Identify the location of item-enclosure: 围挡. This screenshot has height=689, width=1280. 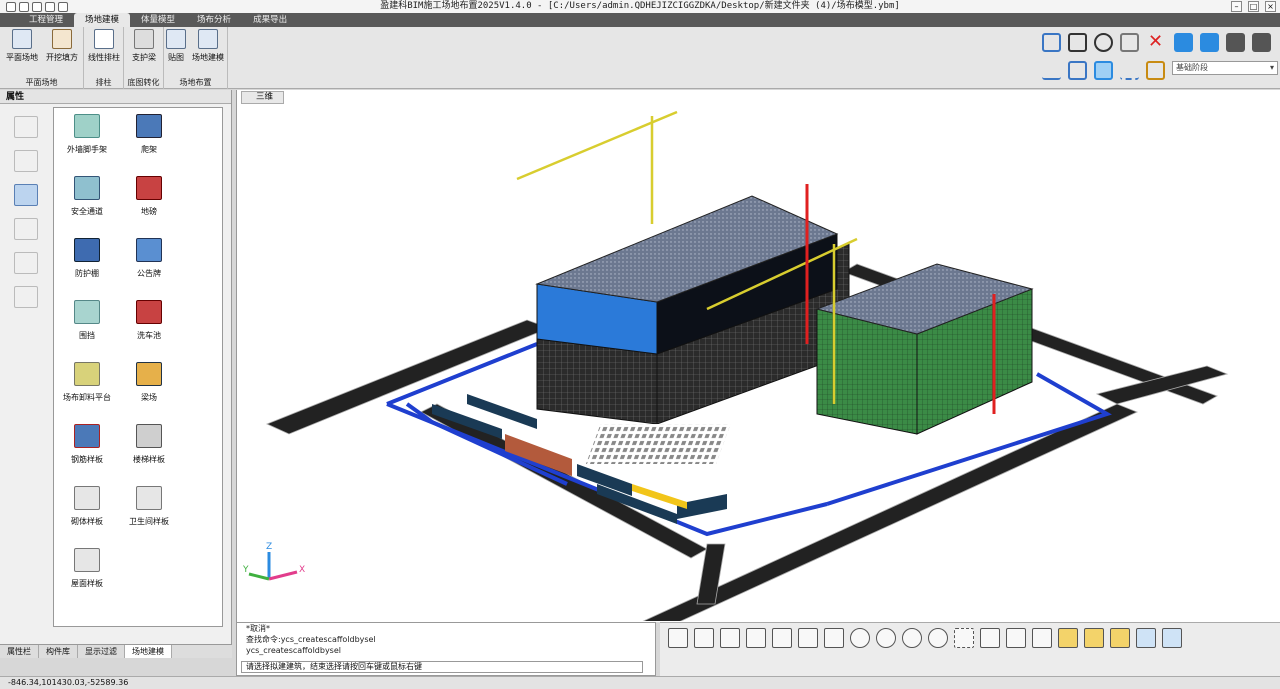
(87, 320).